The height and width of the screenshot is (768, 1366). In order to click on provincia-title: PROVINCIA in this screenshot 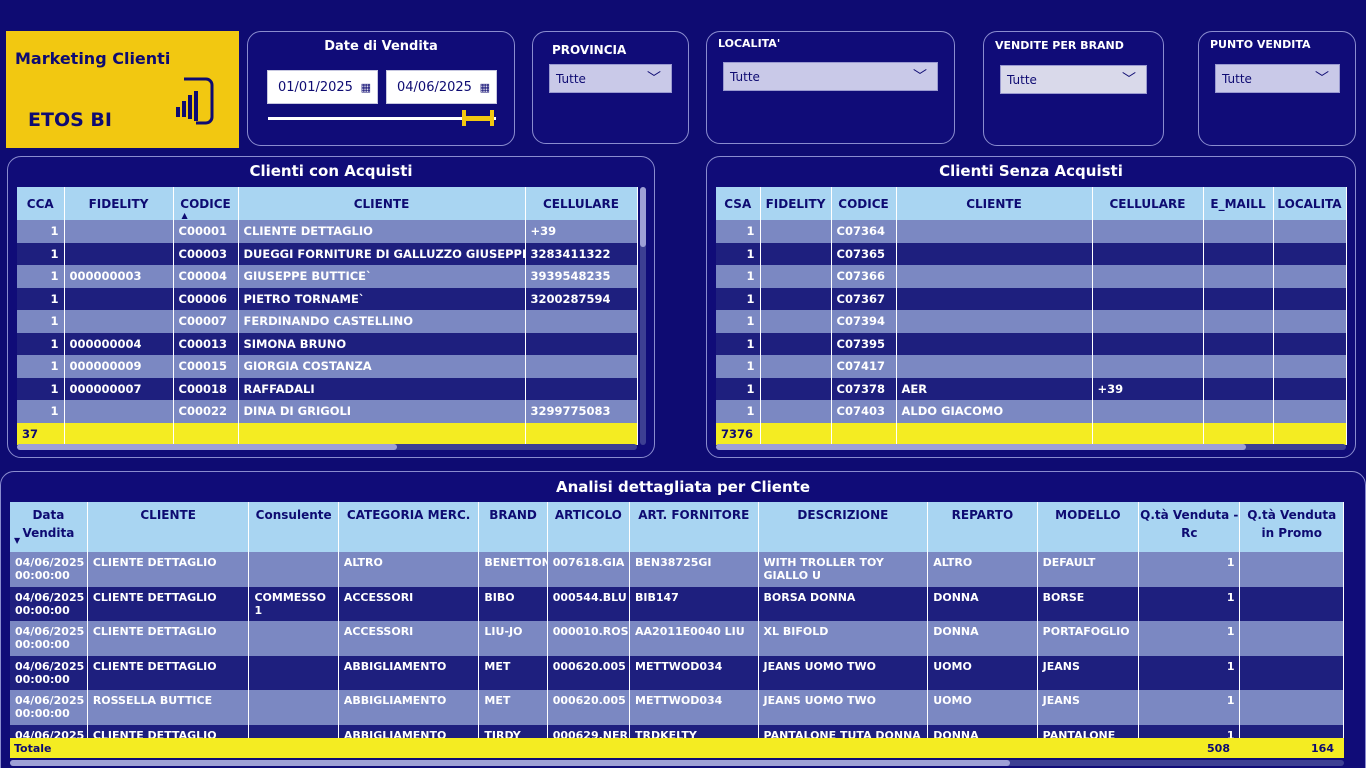, I will do `click(589, 50)`.